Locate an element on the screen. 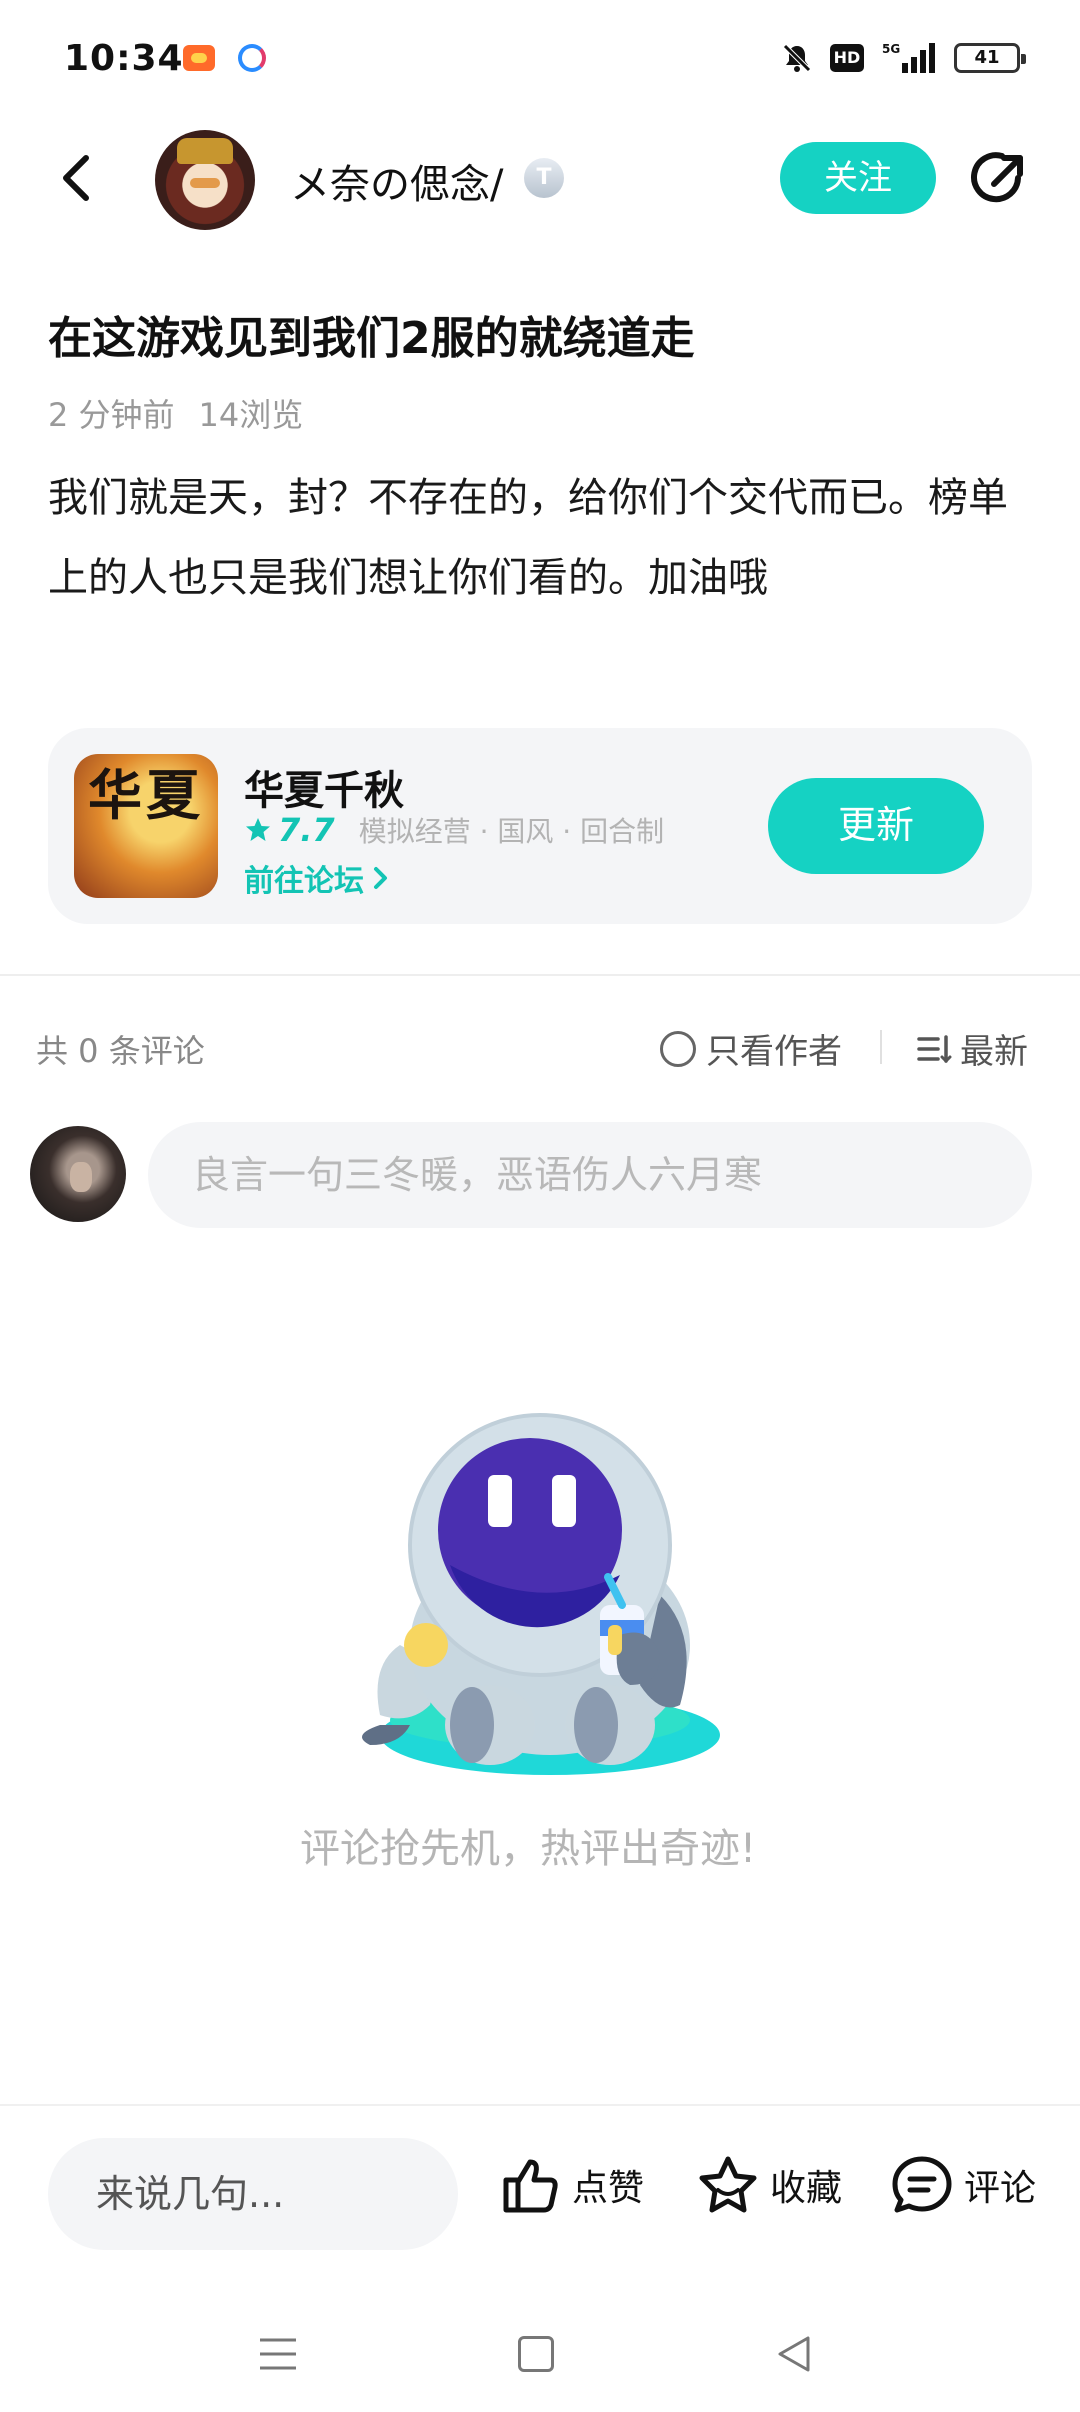 Image resolution: width=1080 pixels, height=2412 pixels. battery-icon: 41 is located at coordinates (990, 58).